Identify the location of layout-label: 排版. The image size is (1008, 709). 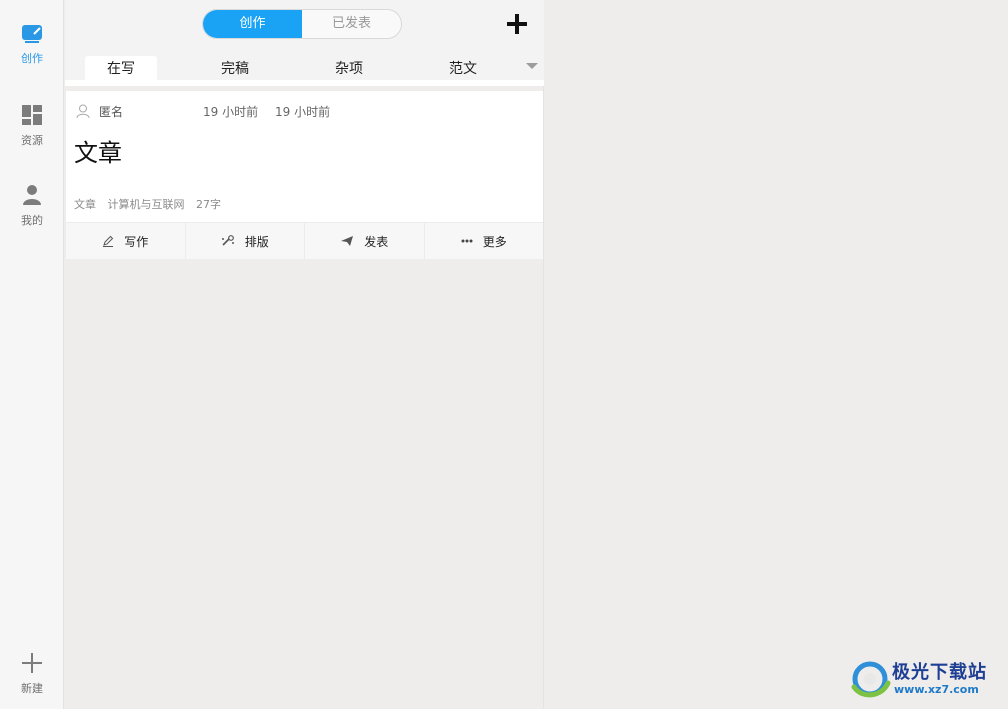
(256, 241).